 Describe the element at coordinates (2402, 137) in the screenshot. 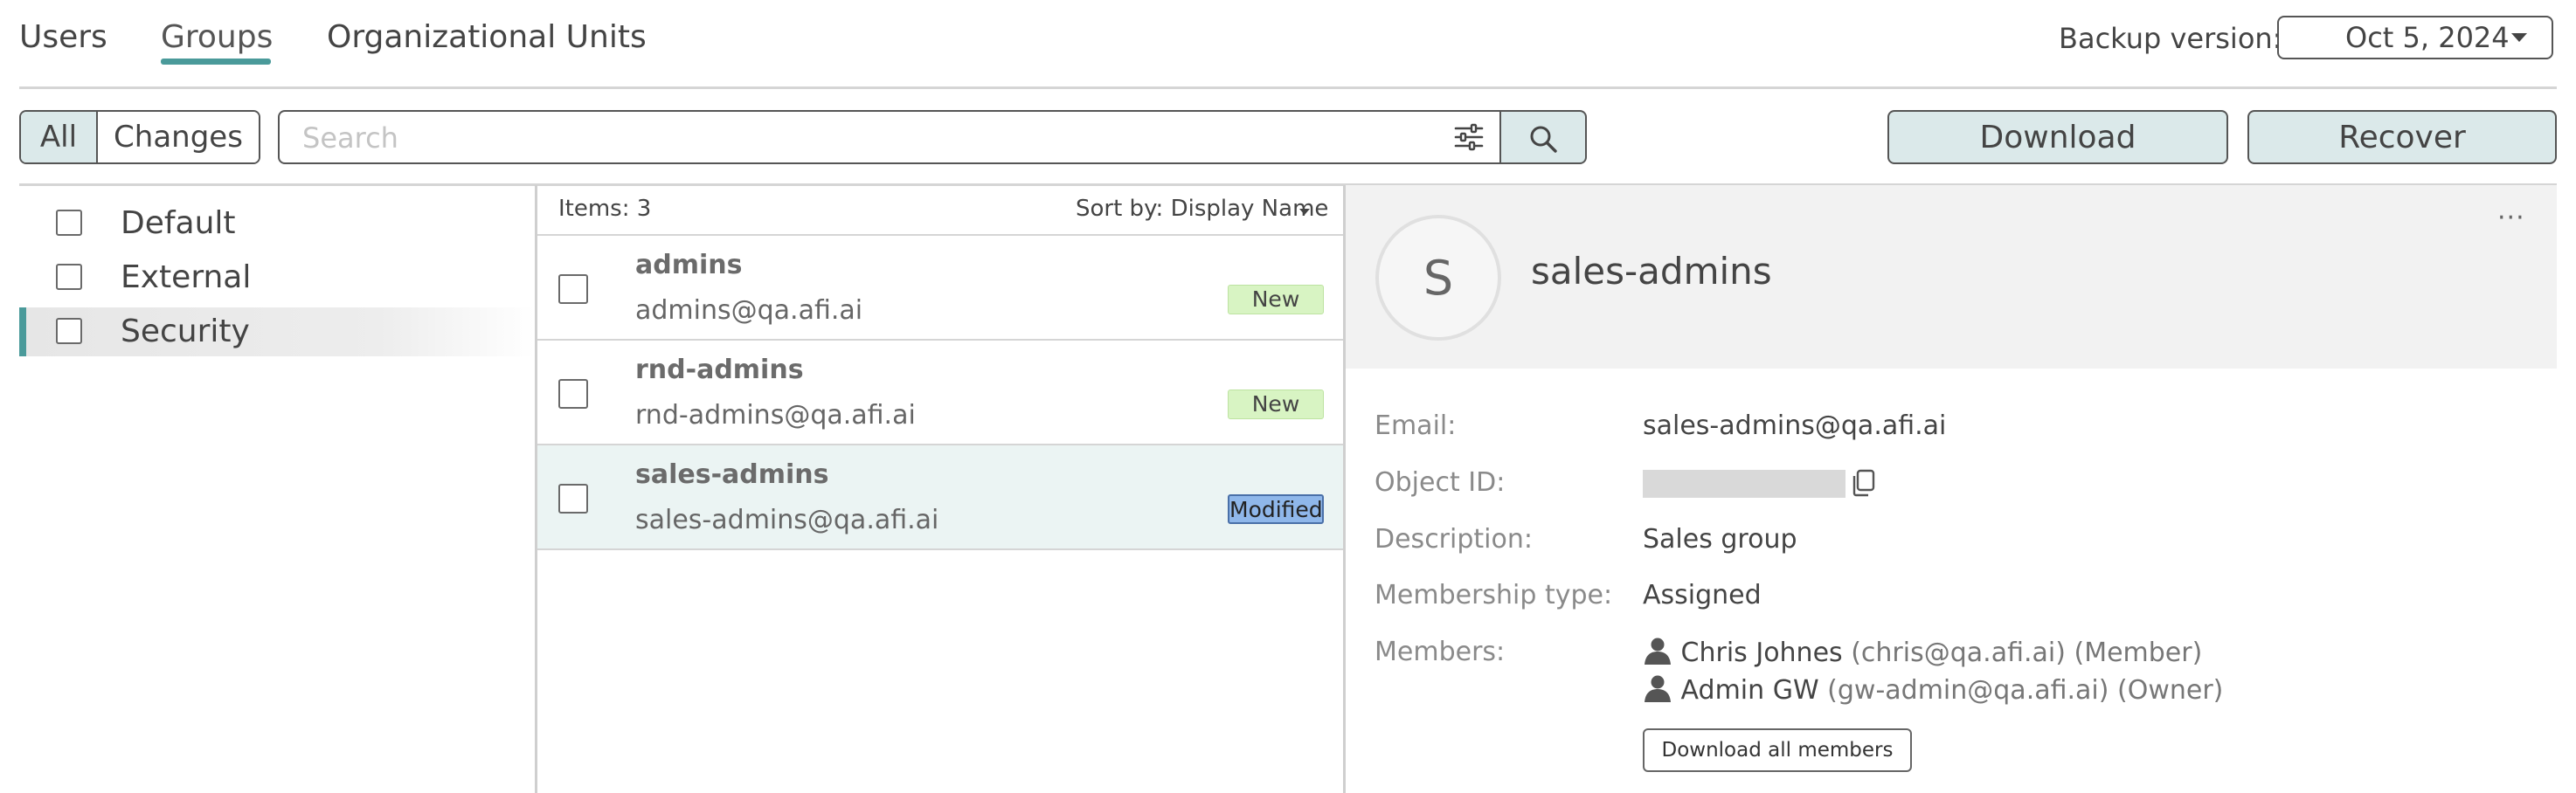

I see `recover-button: Recover` at that location.